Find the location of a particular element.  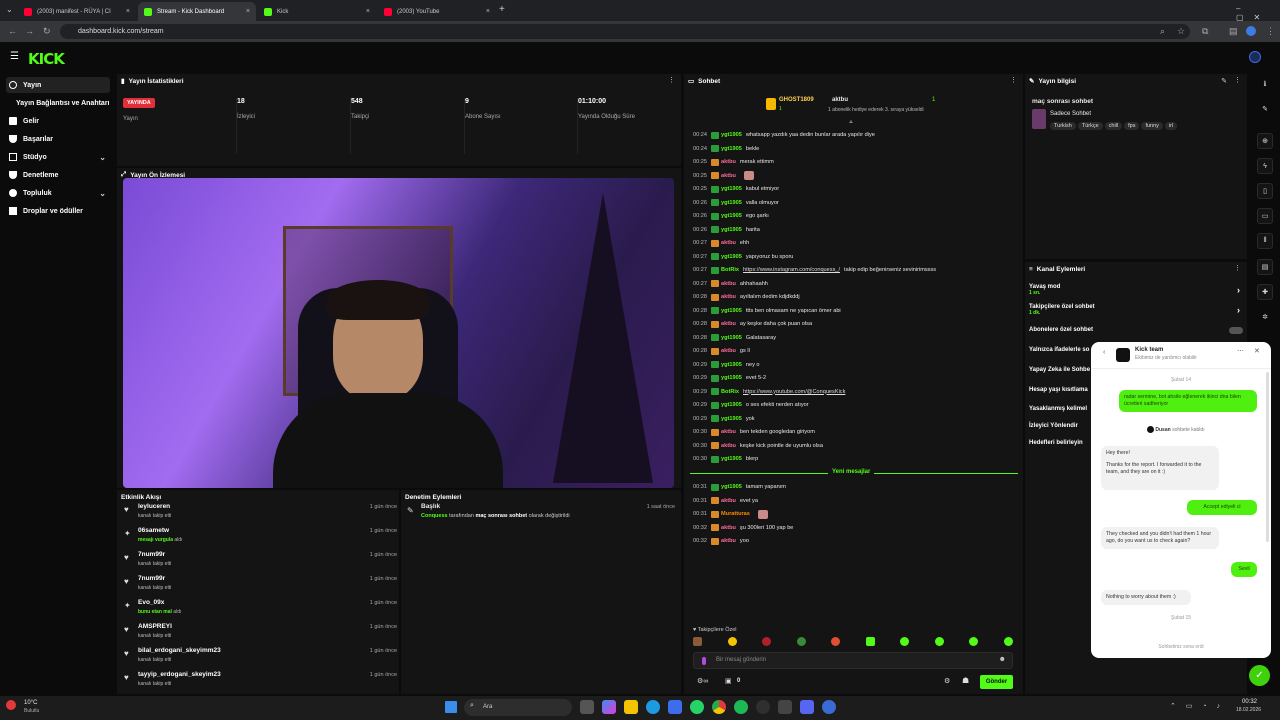

support-close-icon: ✕ is located at coordinates (1257, 351).